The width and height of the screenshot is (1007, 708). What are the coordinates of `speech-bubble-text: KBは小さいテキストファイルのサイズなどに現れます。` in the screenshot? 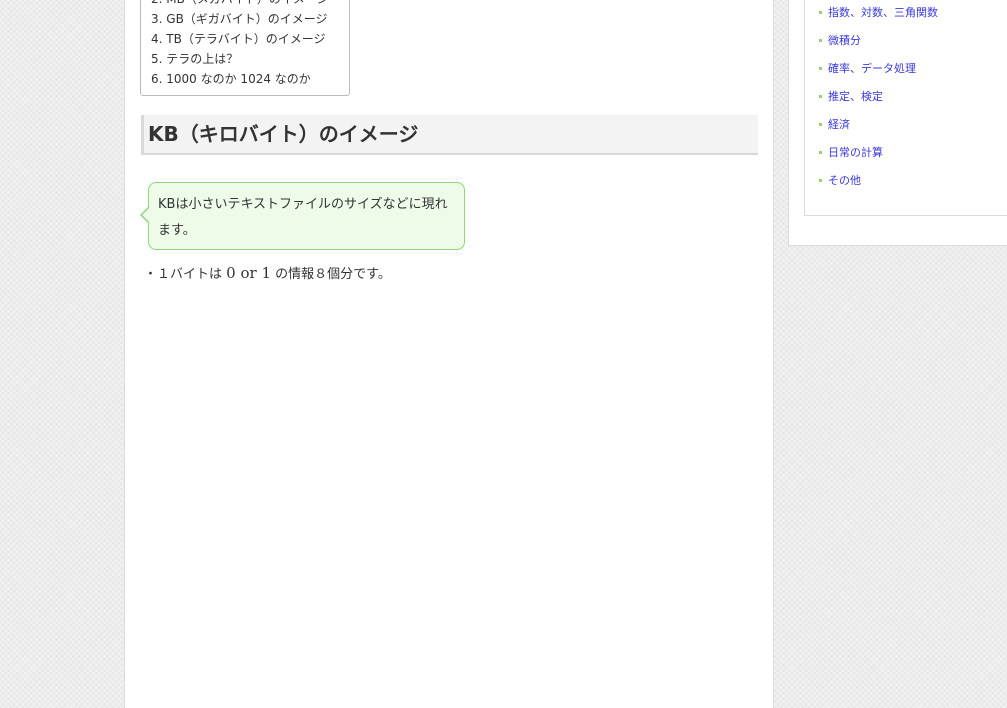 It's located at (303, 217).